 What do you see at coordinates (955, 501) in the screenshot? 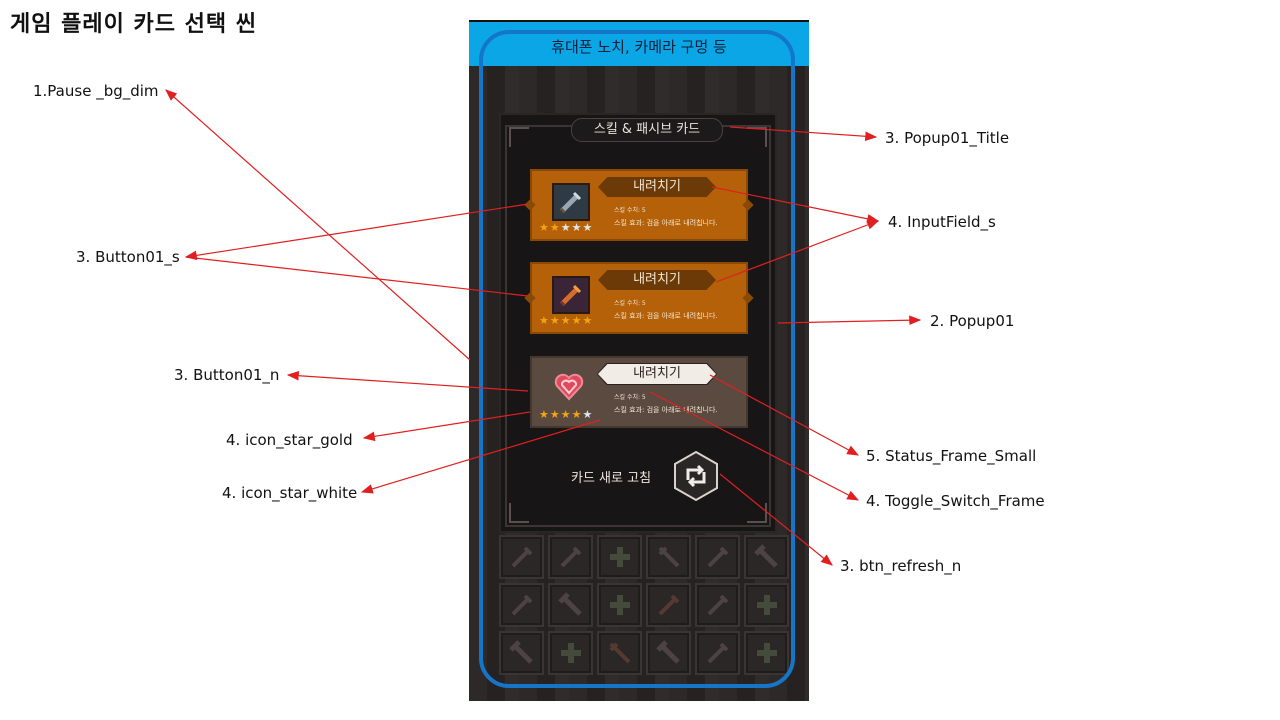
I see `annotation-toggle-switch-frame: 4. Toggle_Switch_Frame` at bounding box center [955, 501].